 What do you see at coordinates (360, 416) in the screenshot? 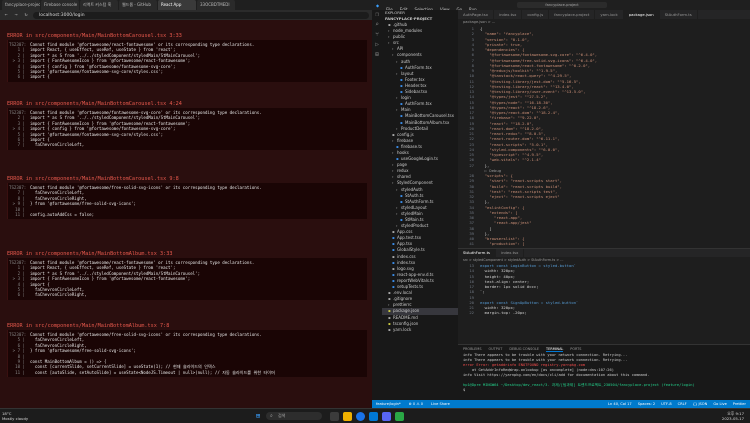
I see `chrome-icon` at bounding box center [360, 416].